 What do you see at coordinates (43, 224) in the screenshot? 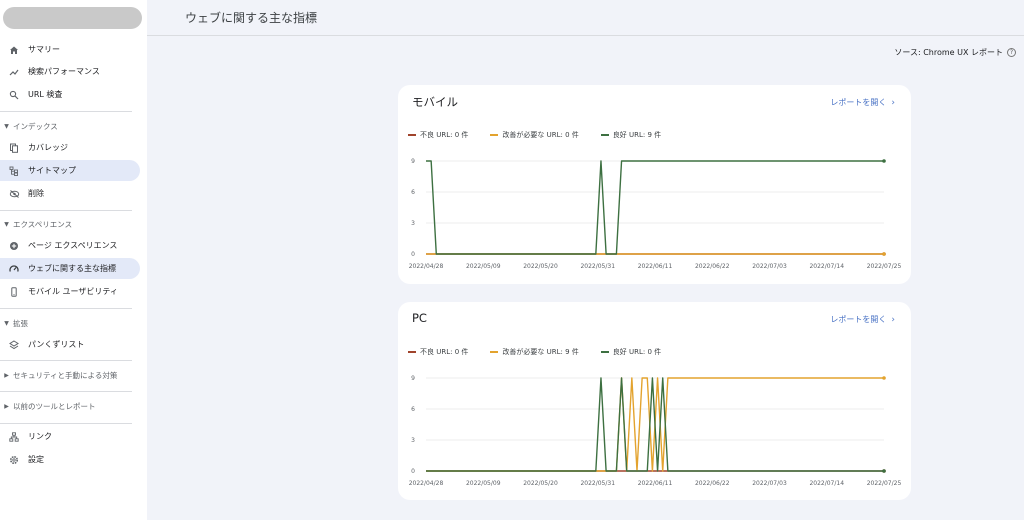
I see `section-label: エクスペリエンス` at bounding box center [43, 224].